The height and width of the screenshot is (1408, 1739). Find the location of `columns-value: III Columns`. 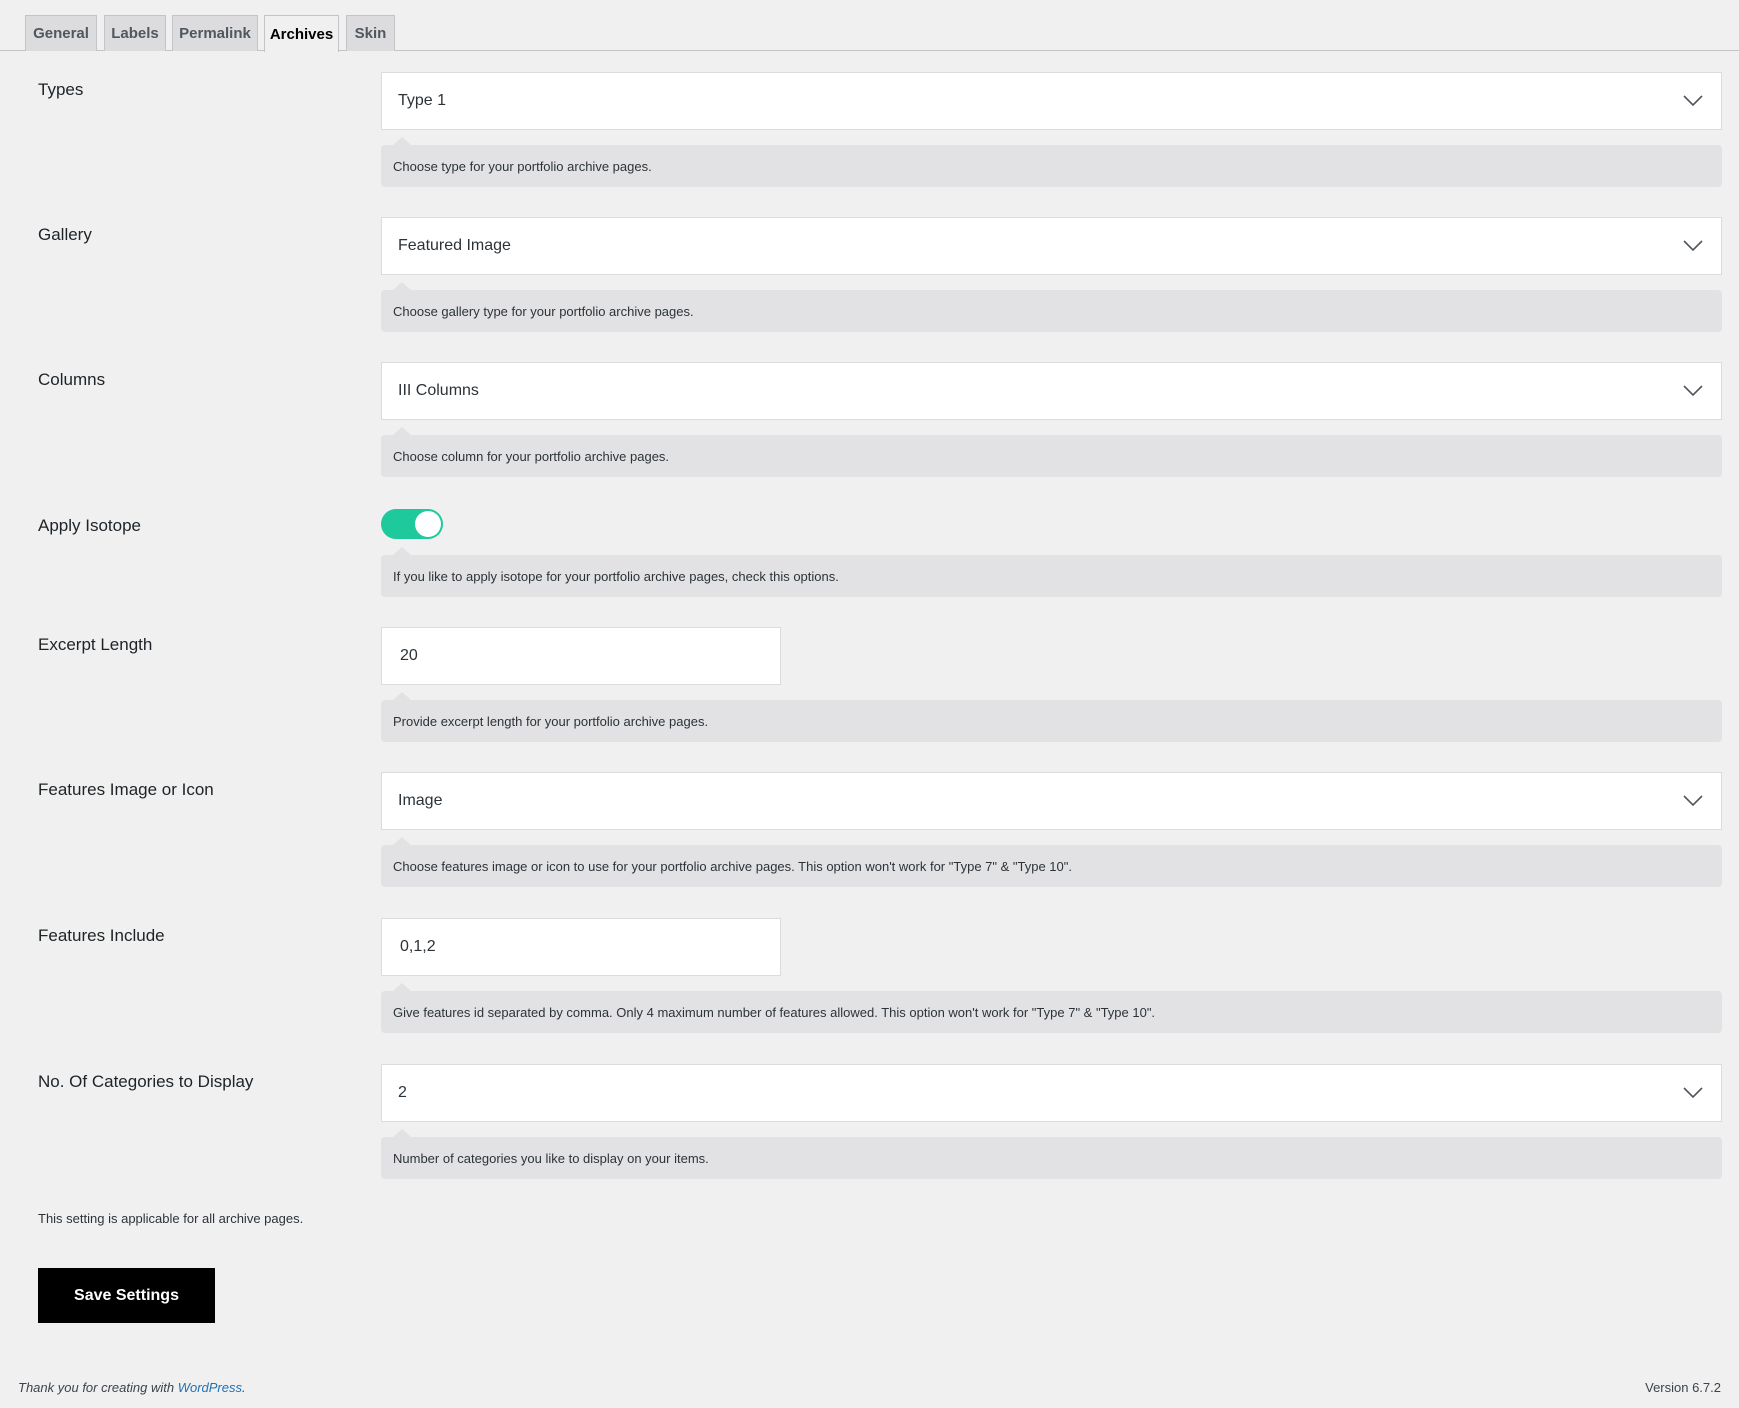

columns-value: III Columns is located at coordinates (438, 390).